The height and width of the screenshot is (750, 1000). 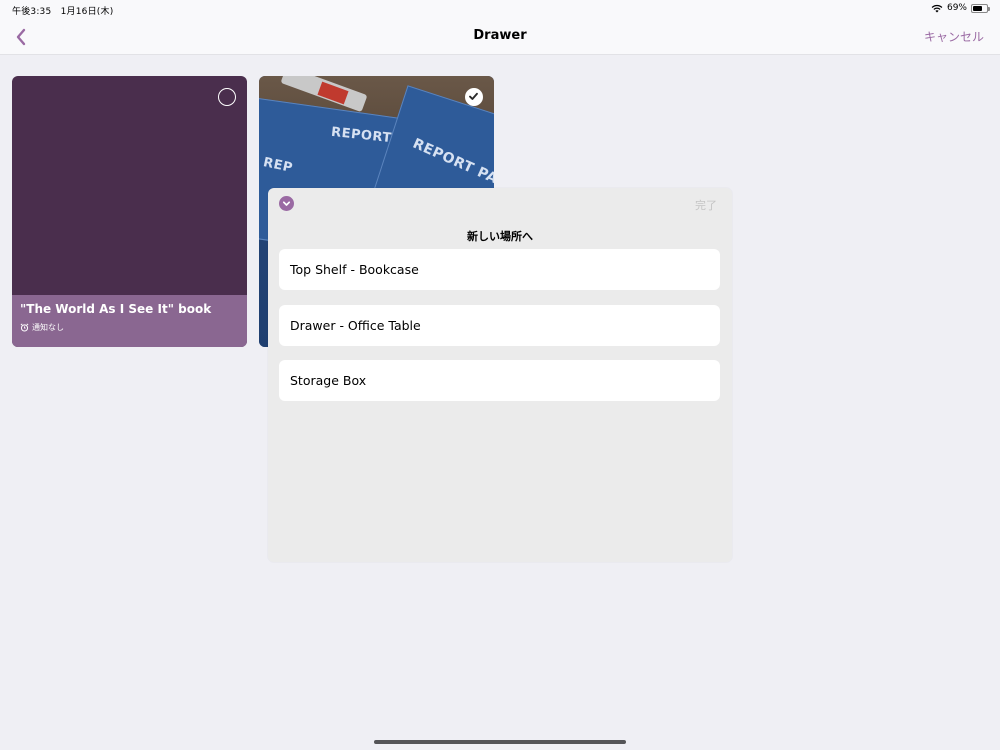 I want to click on home-indicator, so click(x=500, y=742).